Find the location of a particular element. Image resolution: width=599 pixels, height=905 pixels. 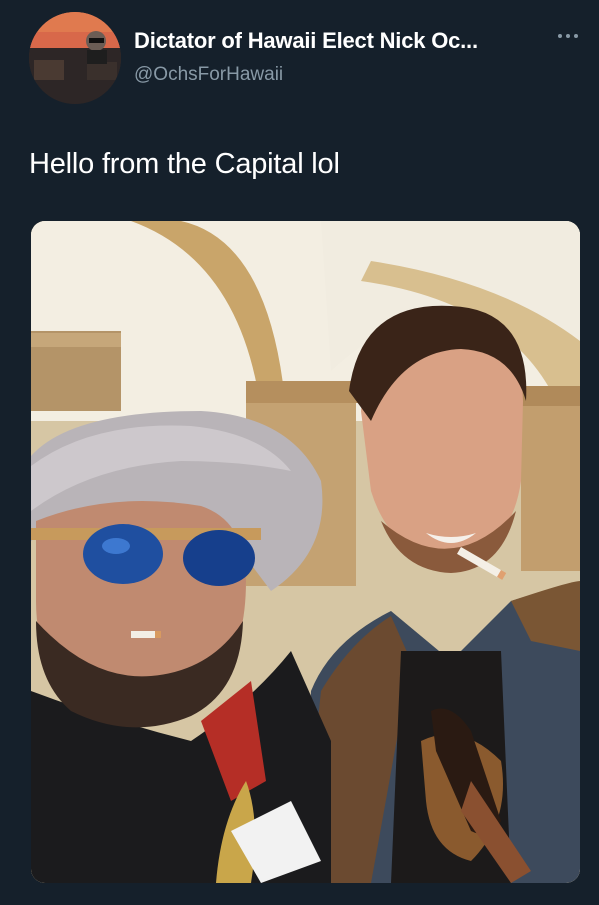

avatar-icon is located at coordinates (75, 58).